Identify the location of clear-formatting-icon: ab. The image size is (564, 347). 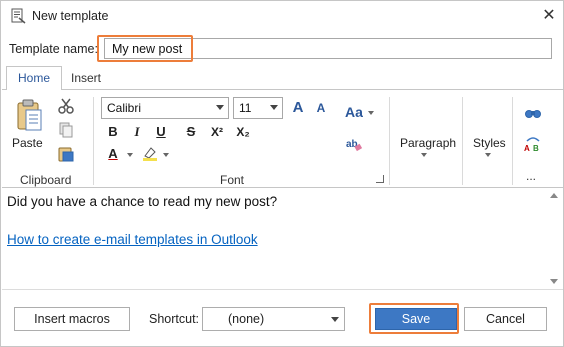
(354, 144).